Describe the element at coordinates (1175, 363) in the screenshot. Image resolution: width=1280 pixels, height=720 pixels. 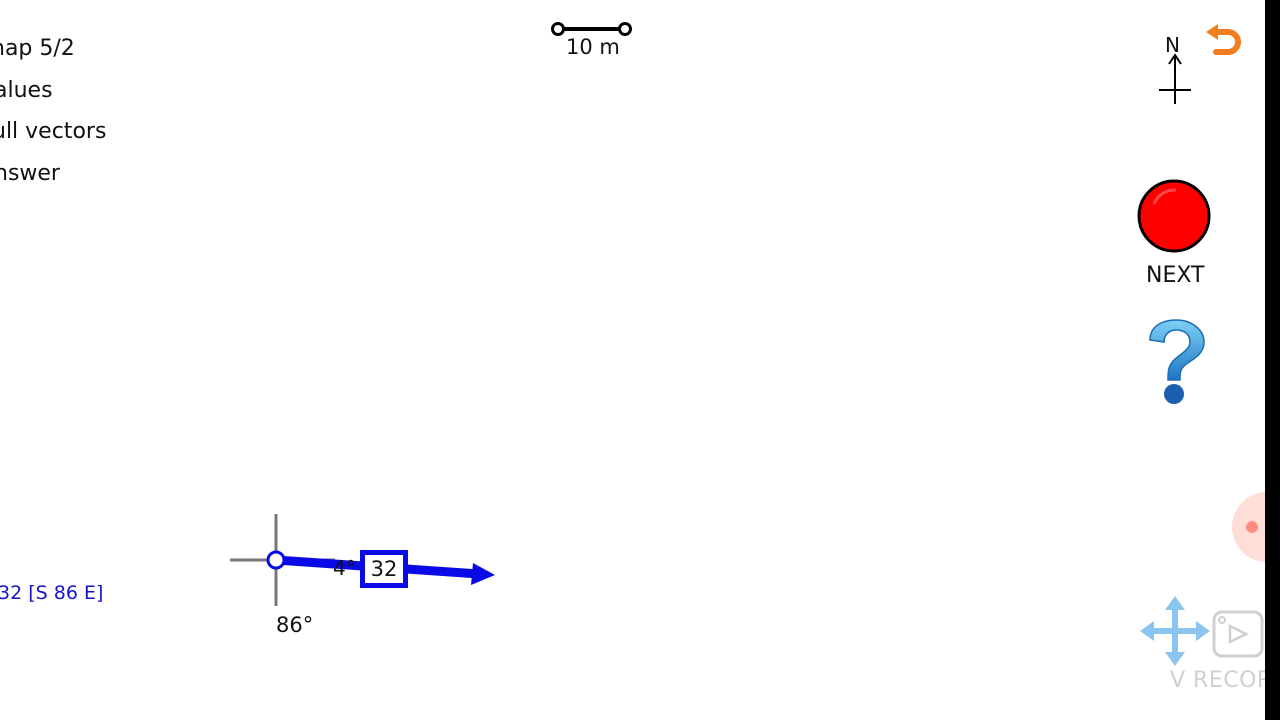
I see `question-mark-icon` at that location.